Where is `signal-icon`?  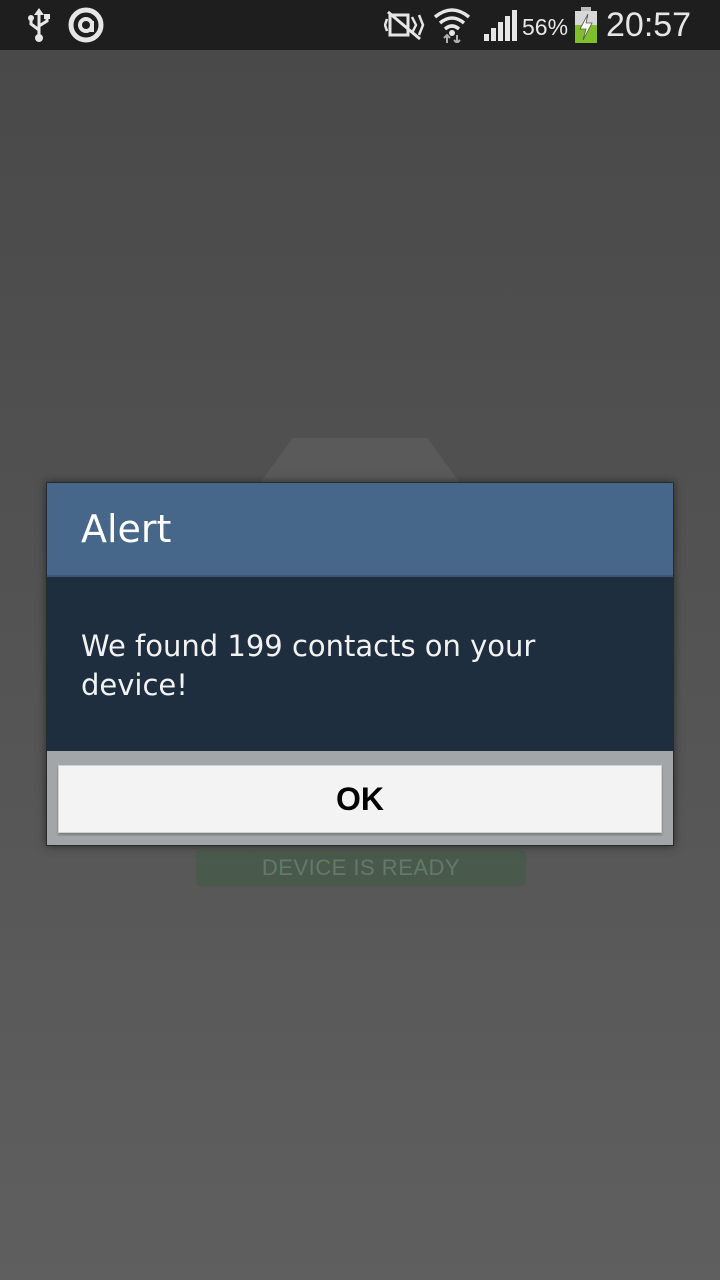
signal-icon is located at coordinates (500, 25).